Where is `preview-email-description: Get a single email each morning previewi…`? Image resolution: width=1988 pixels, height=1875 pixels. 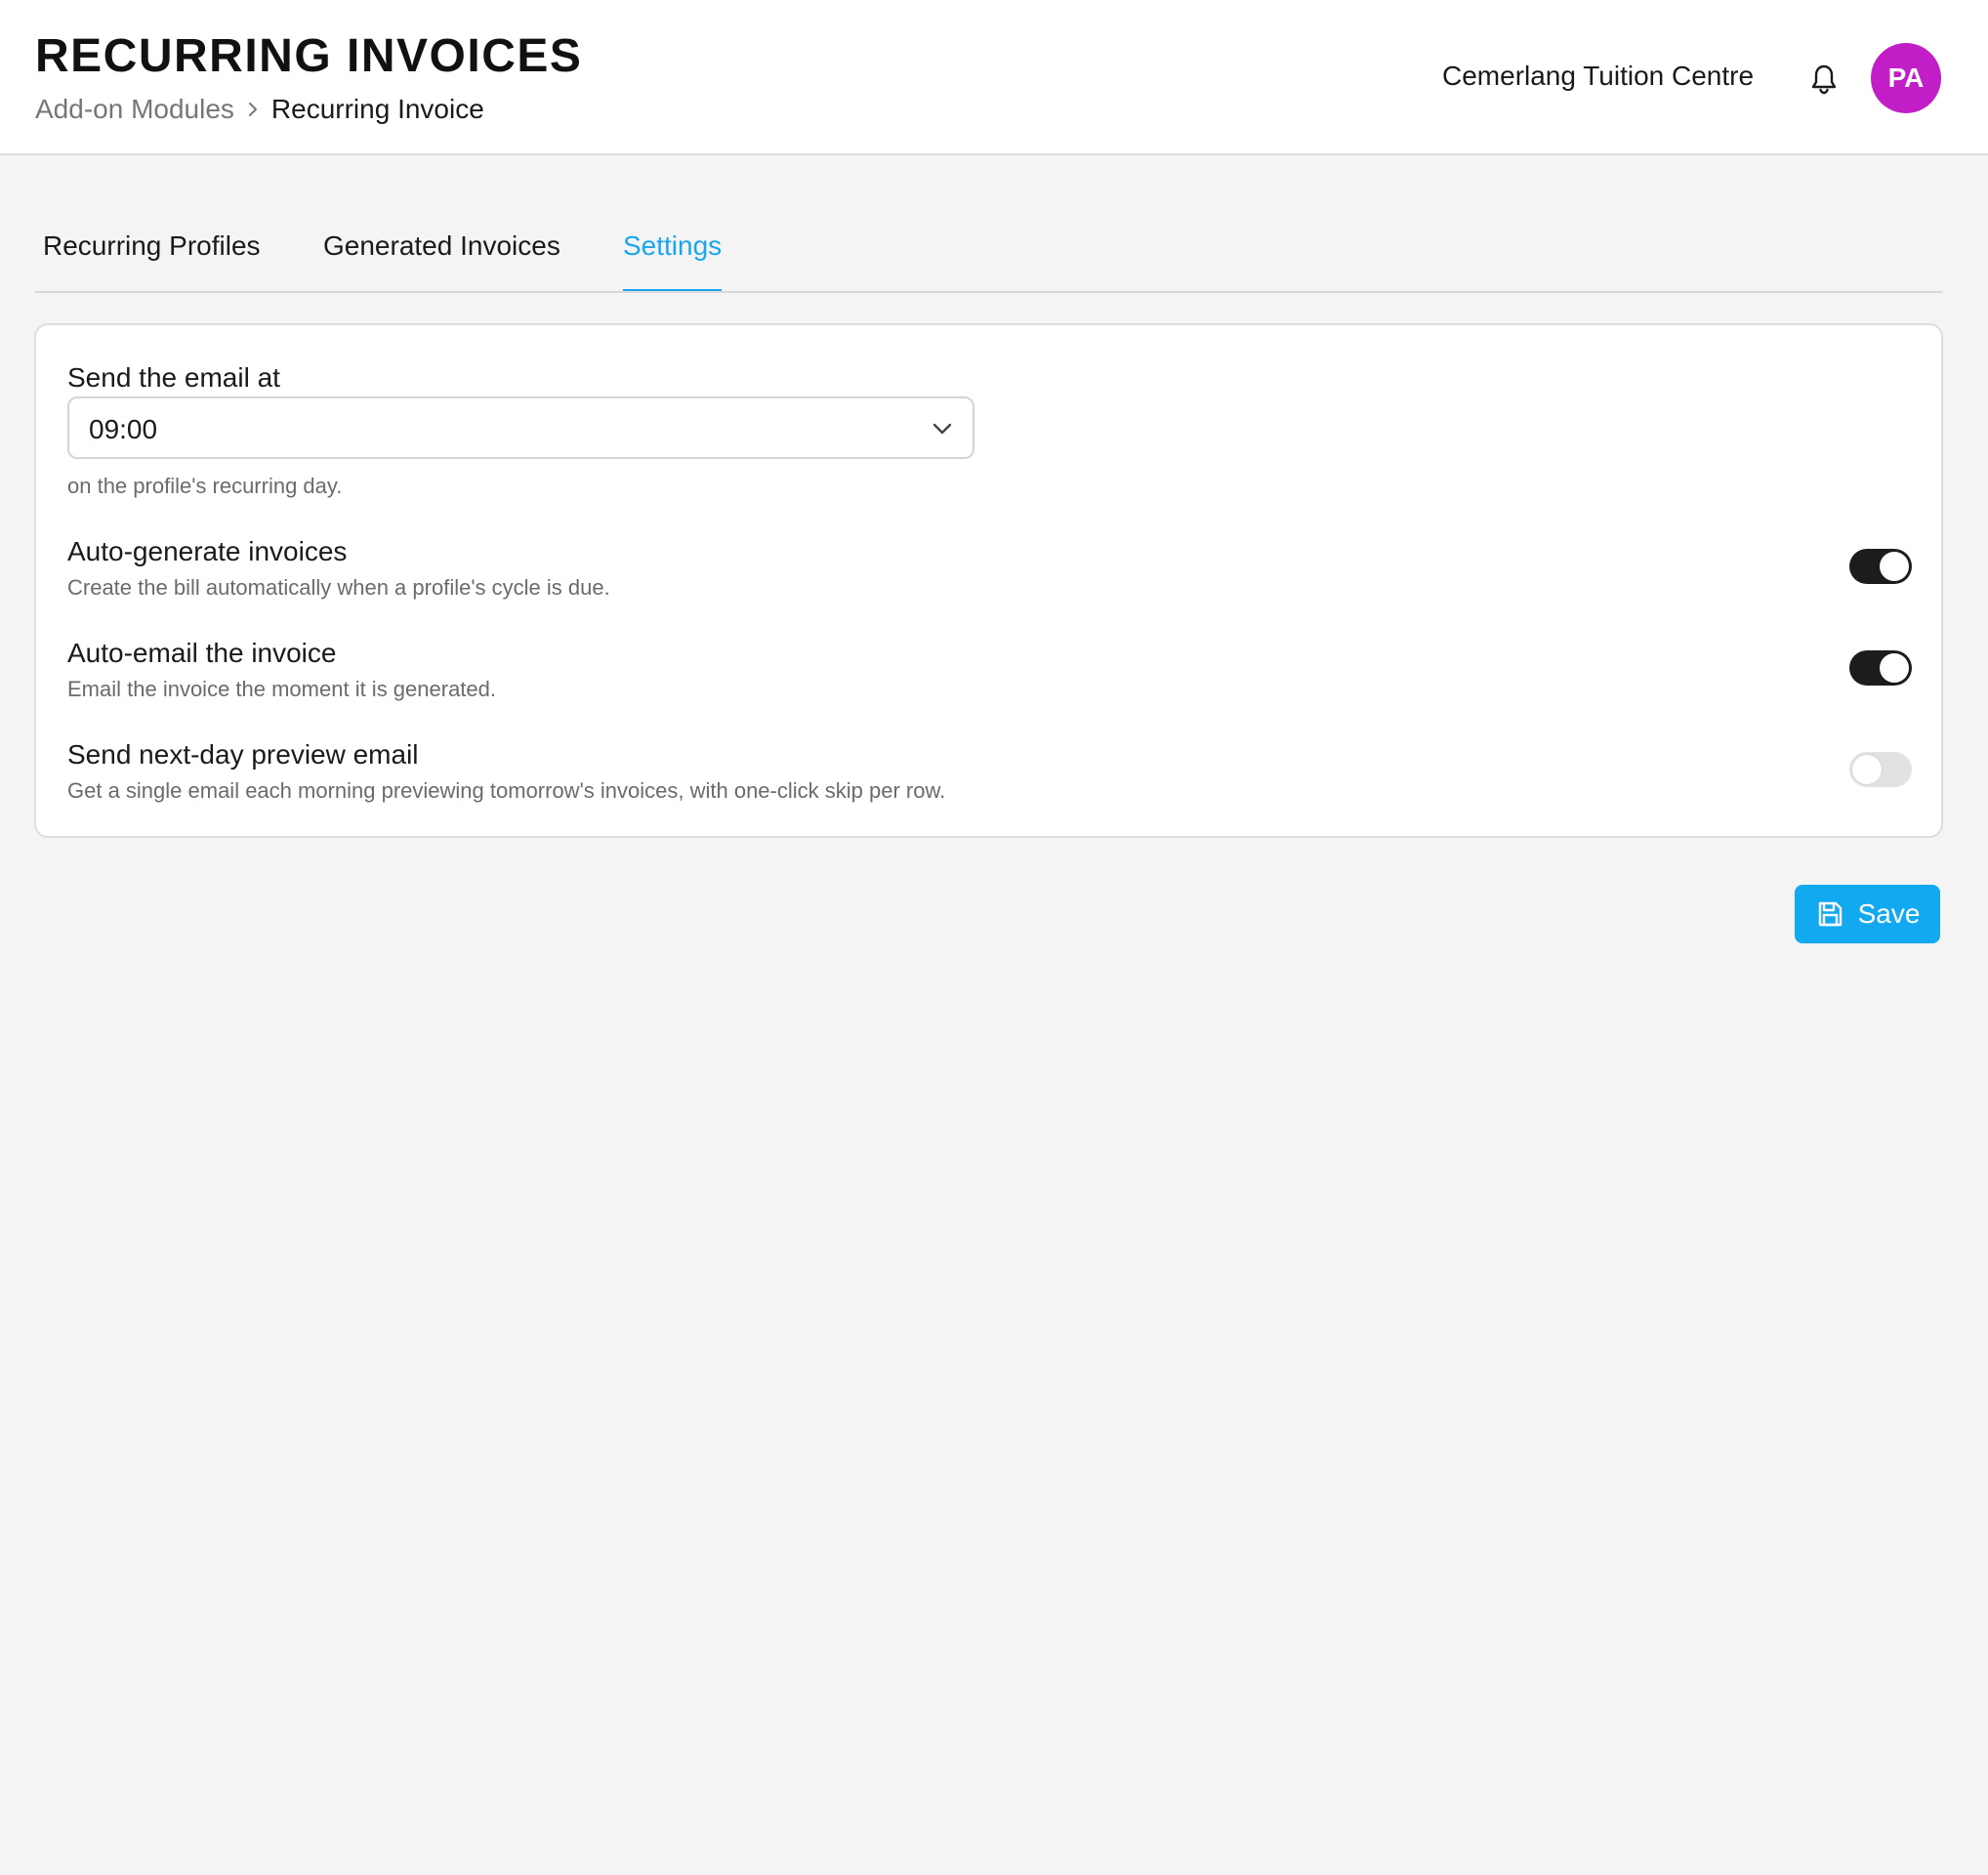 preview-email-description: Get a single email each morning previewi… is located at coordinates (506, 790).